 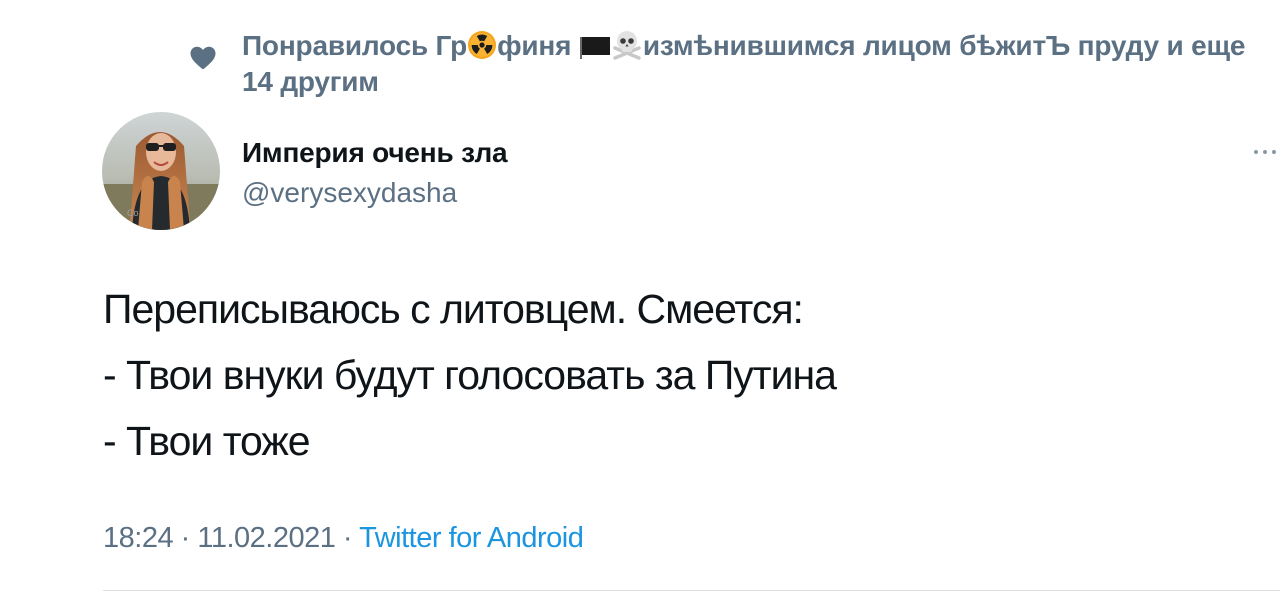 I want to click on radioactive-emoji, so click(x=482, y=45).